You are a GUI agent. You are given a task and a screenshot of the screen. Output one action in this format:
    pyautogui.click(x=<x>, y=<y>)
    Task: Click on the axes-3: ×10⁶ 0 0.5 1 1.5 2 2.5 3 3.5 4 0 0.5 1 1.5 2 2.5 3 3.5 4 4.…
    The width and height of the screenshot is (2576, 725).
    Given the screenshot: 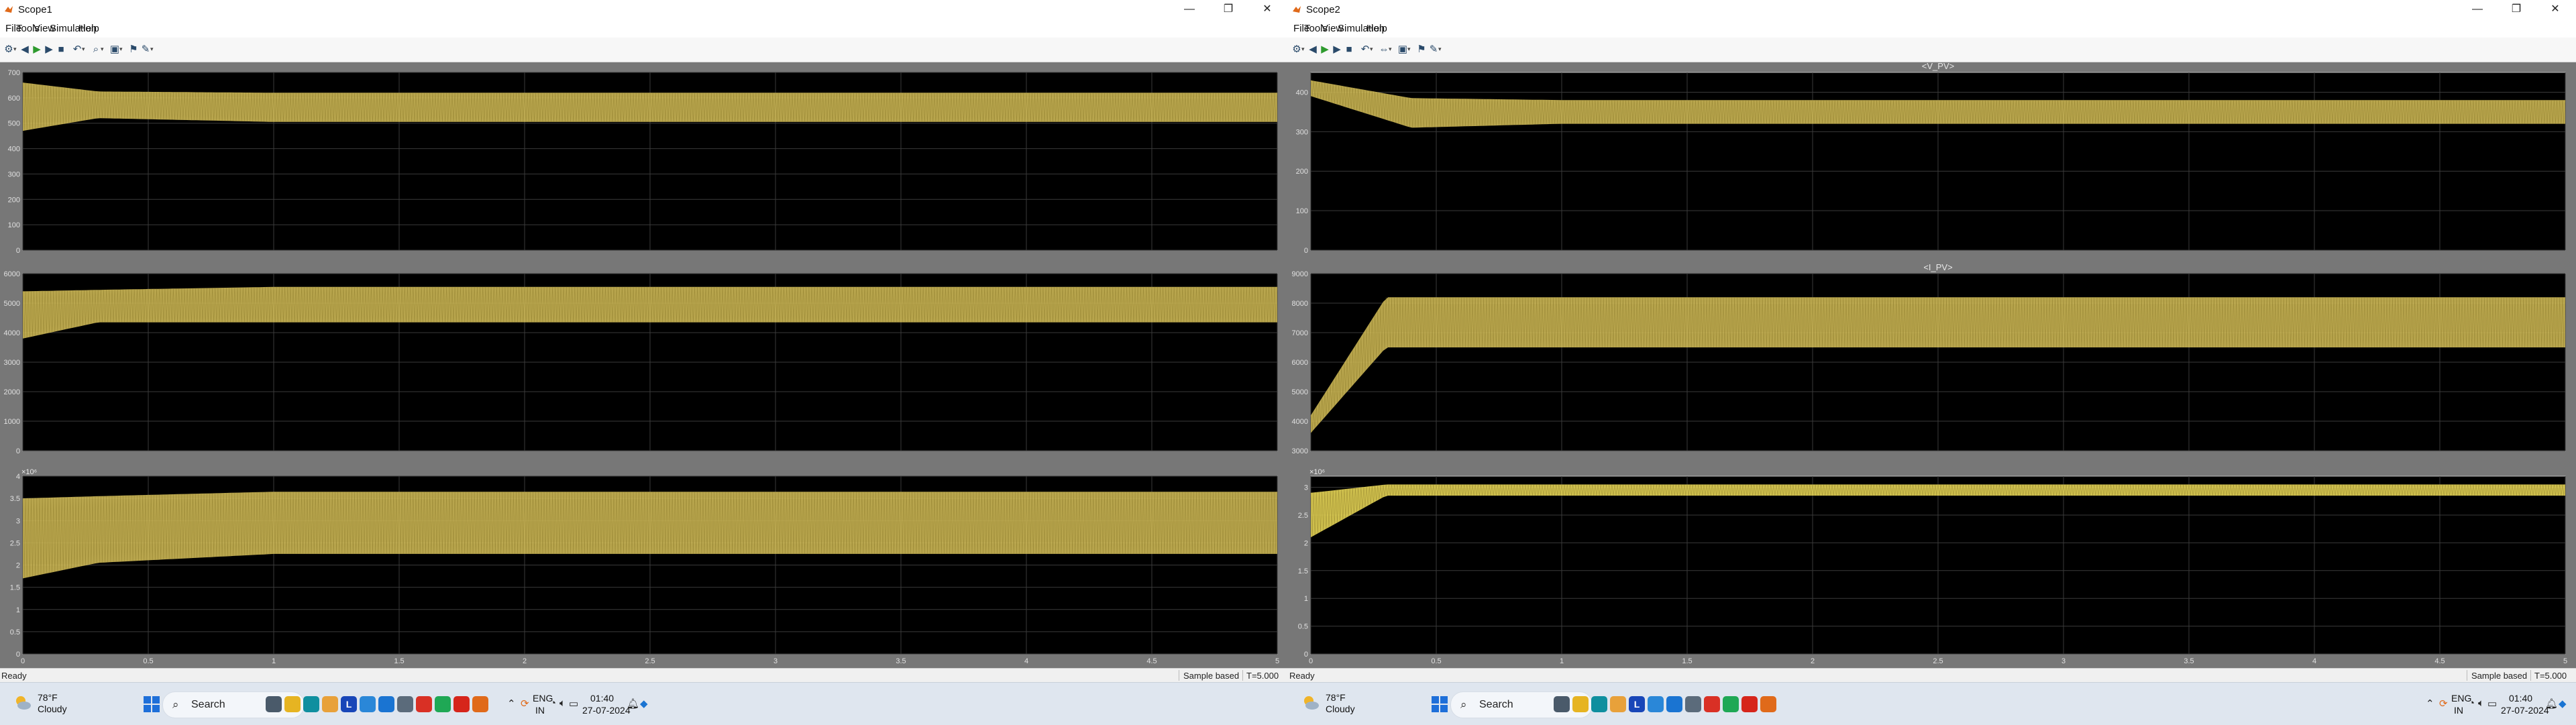 What is the action you would take?
    pyautogui.click(x=644, y=566)
    